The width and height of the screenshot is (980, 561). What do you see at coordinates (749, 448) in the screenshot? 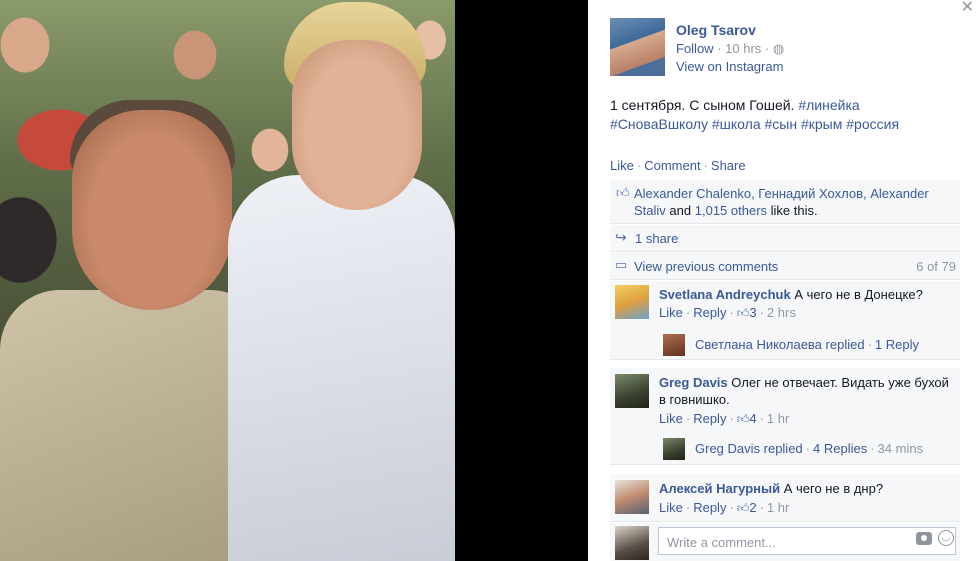
I see `replier-name: Greg Davis replied` at bounding box center [749, 448].